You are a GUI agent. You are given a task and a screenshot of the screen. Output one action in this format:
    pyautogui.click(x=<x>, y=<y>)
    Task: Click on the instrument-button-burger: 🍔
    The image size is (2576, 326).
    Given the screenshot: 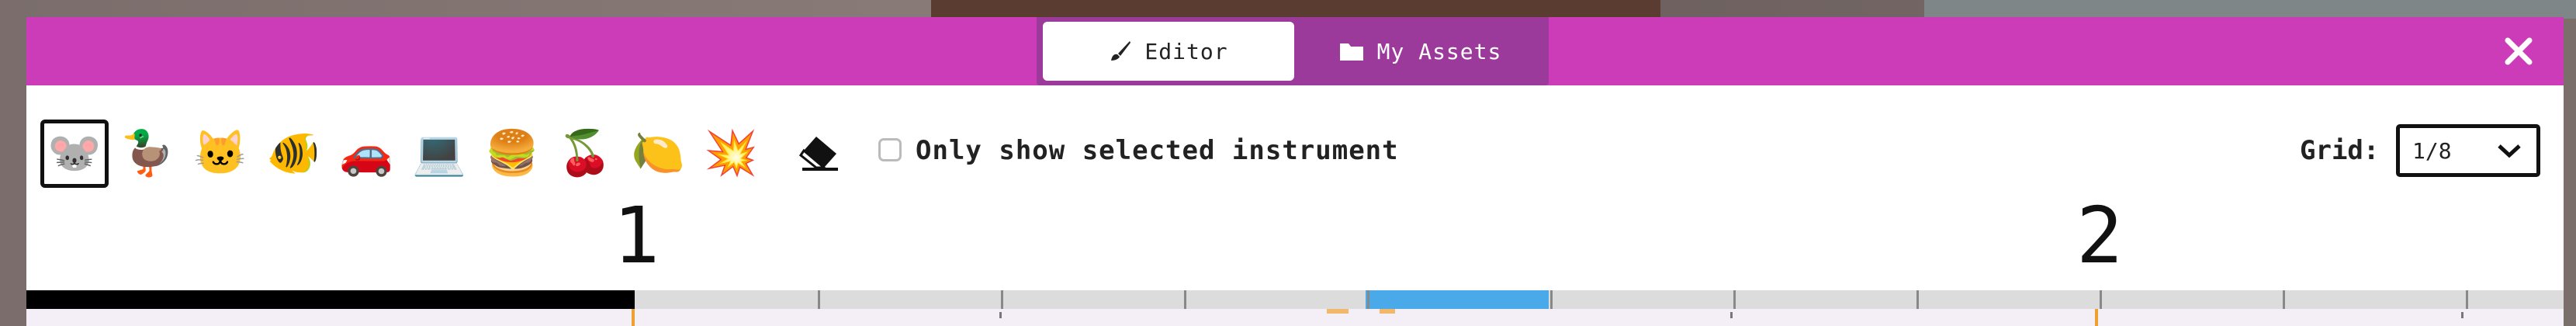 What is the action you would take?
    pyautogui.click(x=512, y=154)
    